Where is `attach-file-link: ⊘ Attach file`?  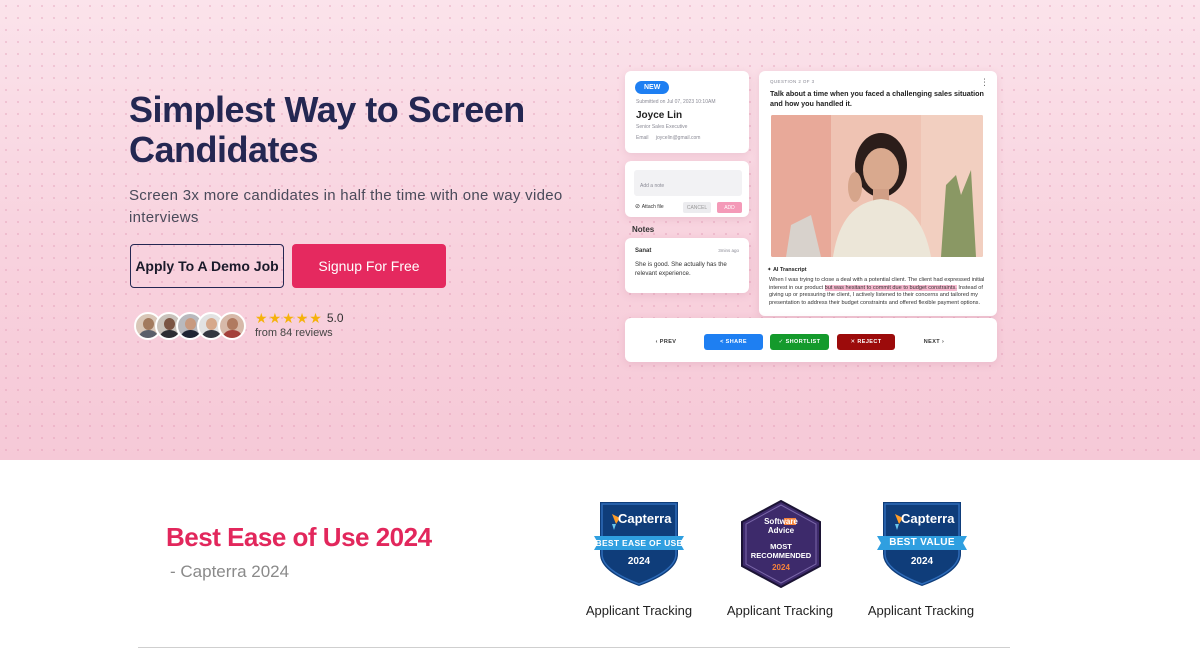 attach-file-link: ⊘ Attach file is located at coordinates (649, 206).